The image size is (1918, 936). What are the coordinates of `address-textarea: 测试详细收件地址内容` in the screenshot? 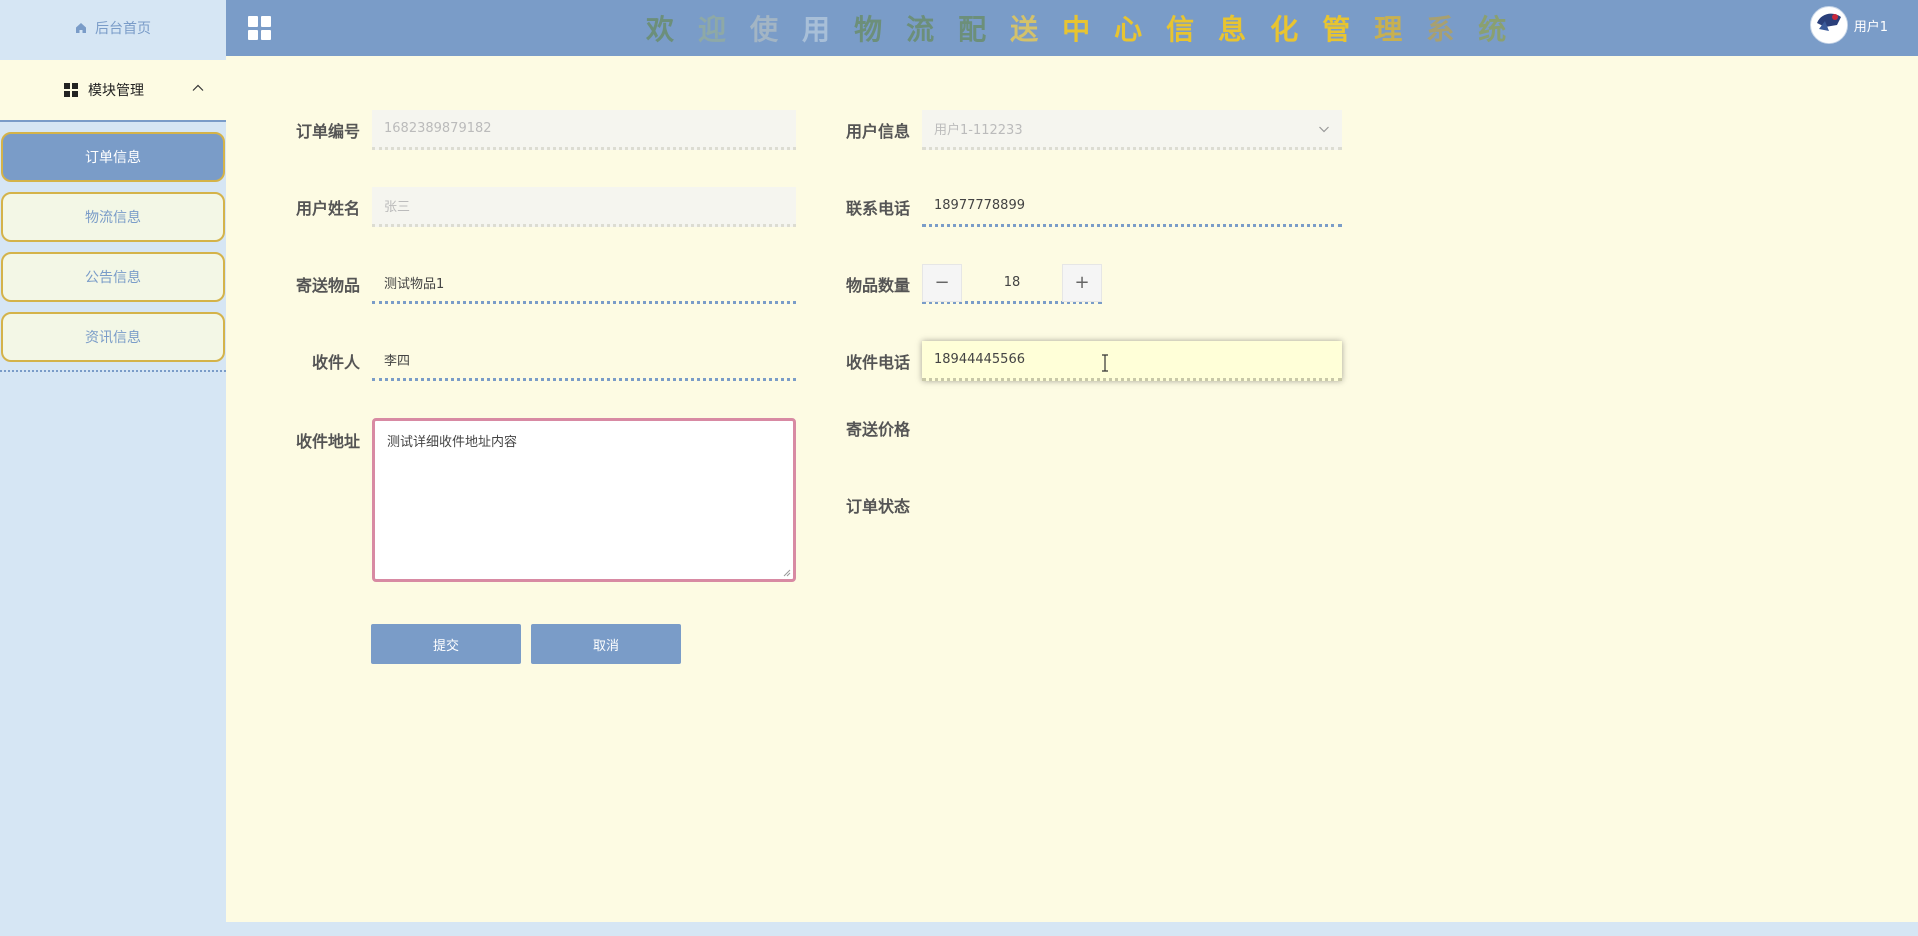 It's located at (584, 500).